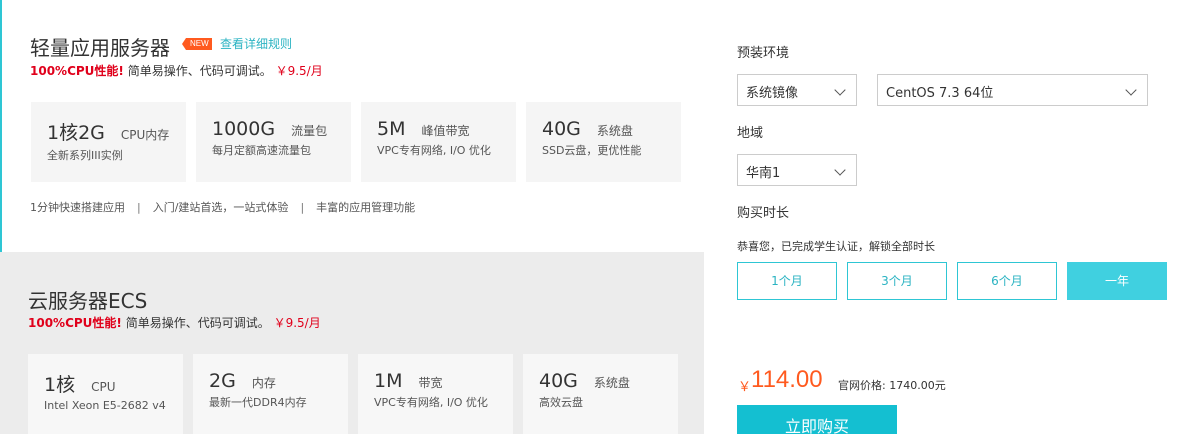  What do you see at coordinates (435, 394) in the screenshot?
I see `ecs-spec-bandwidth: 1M 带宽 VPC专有网络, I/O 优化` at bounding box center [435, 394].